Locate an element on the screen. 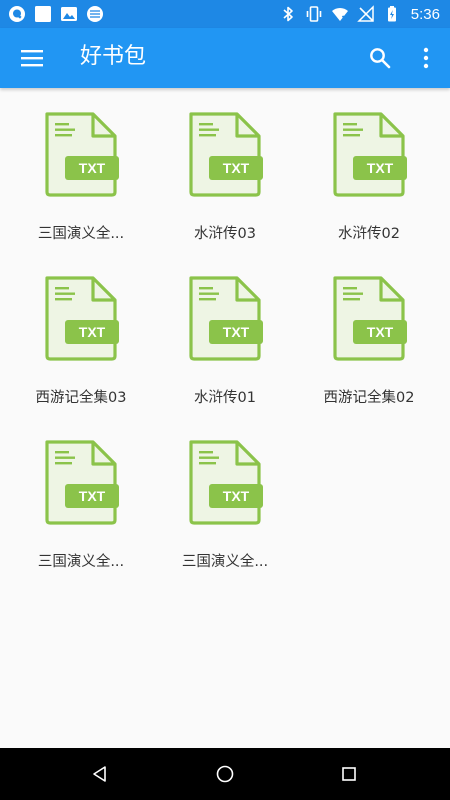 The height and width of the screenshot is (800, 450). file-name: 西游记全集02 is located at coordinates (369, 398).